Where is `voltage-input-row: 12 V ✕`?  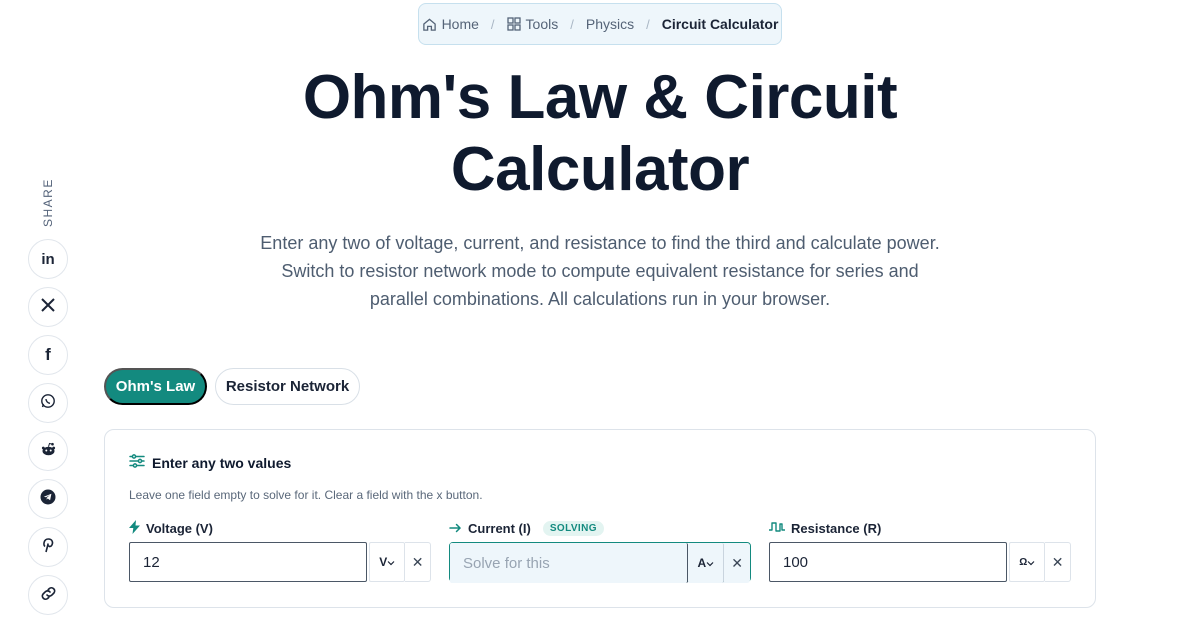
voltage-input-row: 12 V ✕ is located at coordinates (280, 562).